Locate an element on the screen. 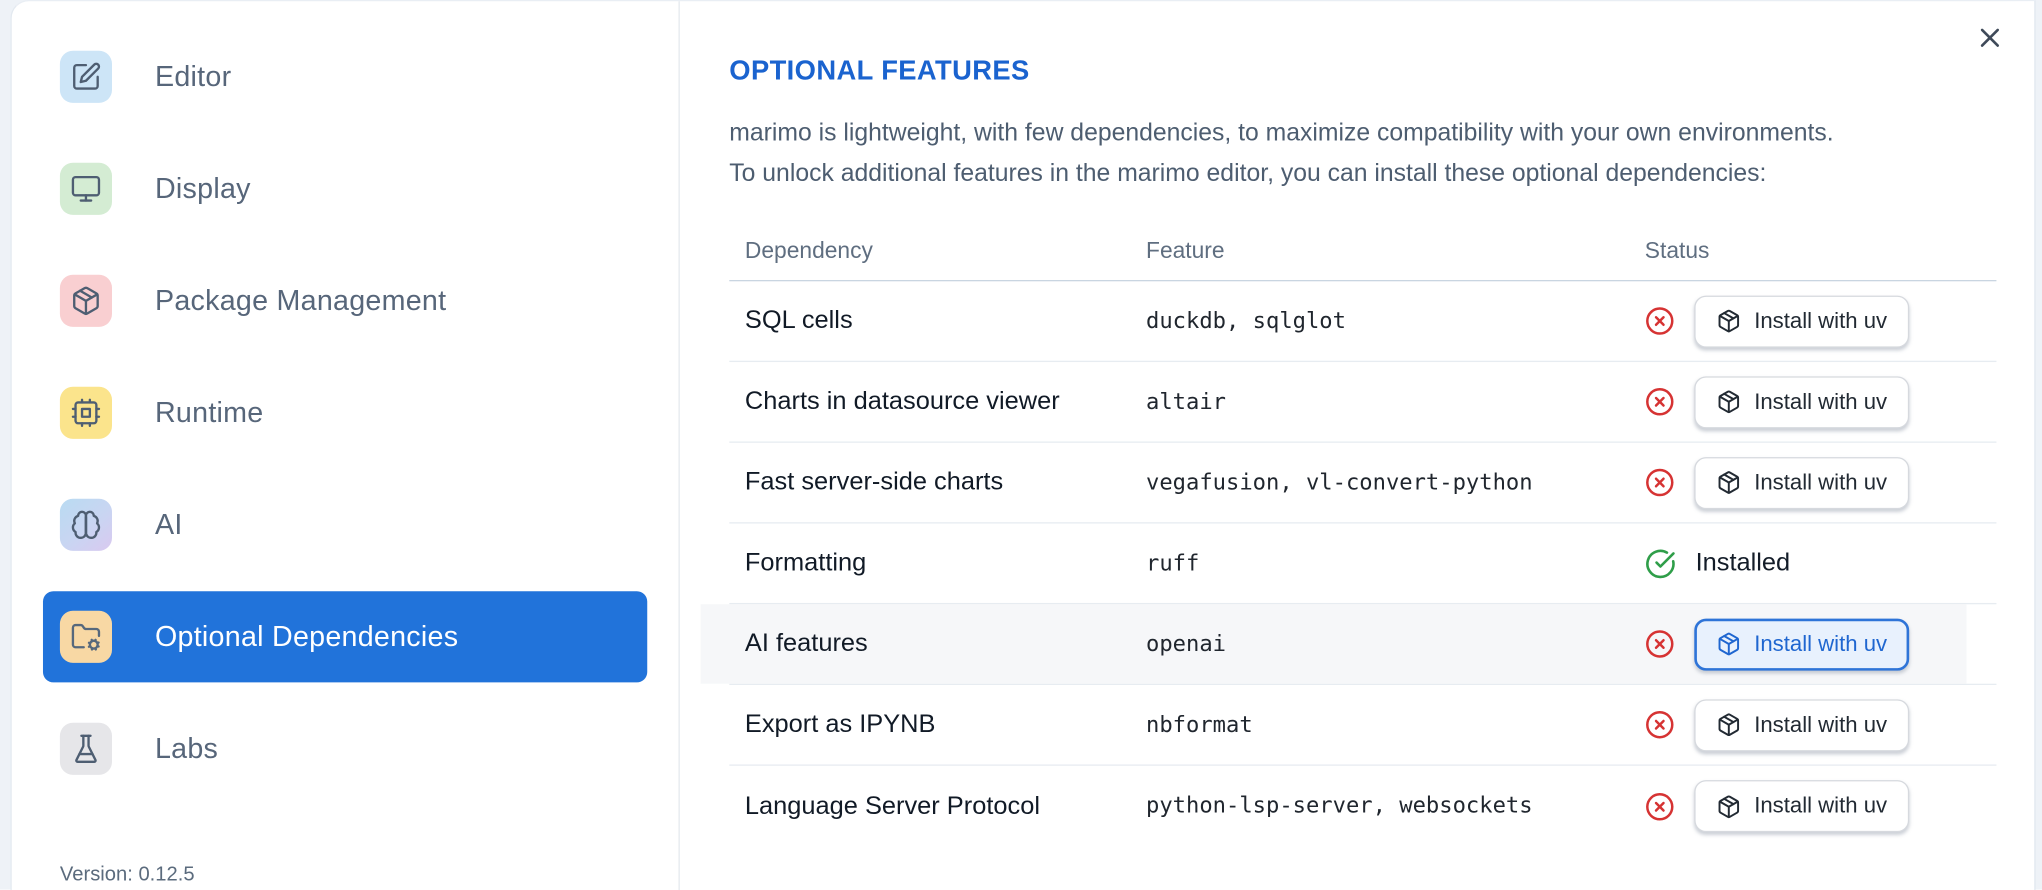 This screenshot has width=2042, height=890. feature-cell: altair is located at coordinates (1186, 401).